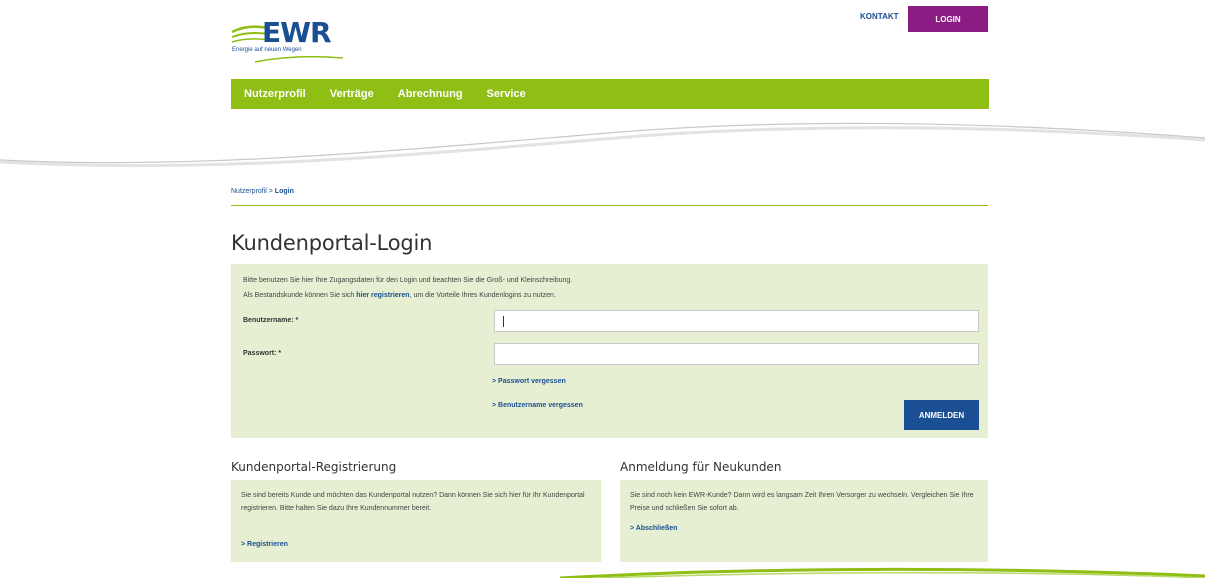 The width and height of the screenshot is (1205, 578). I want to click on new-customers-title: Anmeldung für Neukunden, so click(701, 467).